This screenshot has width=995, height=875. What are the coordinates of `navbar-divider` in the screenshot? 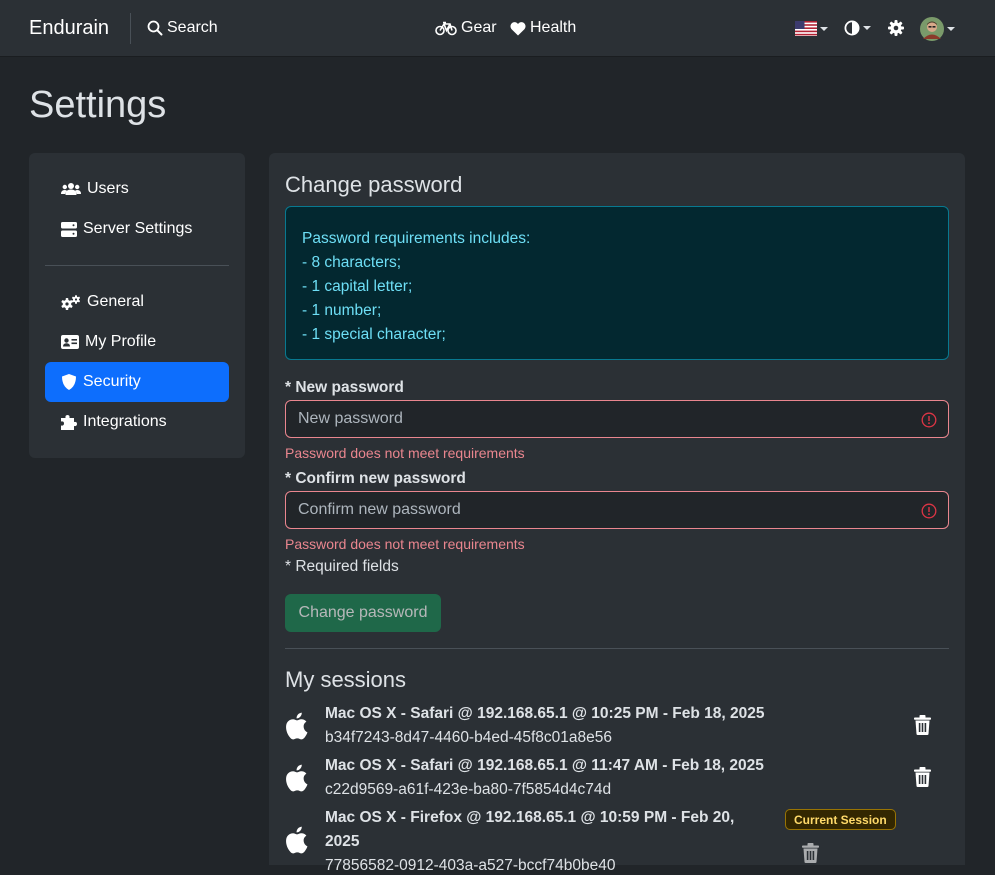 It's located at (130, 28).